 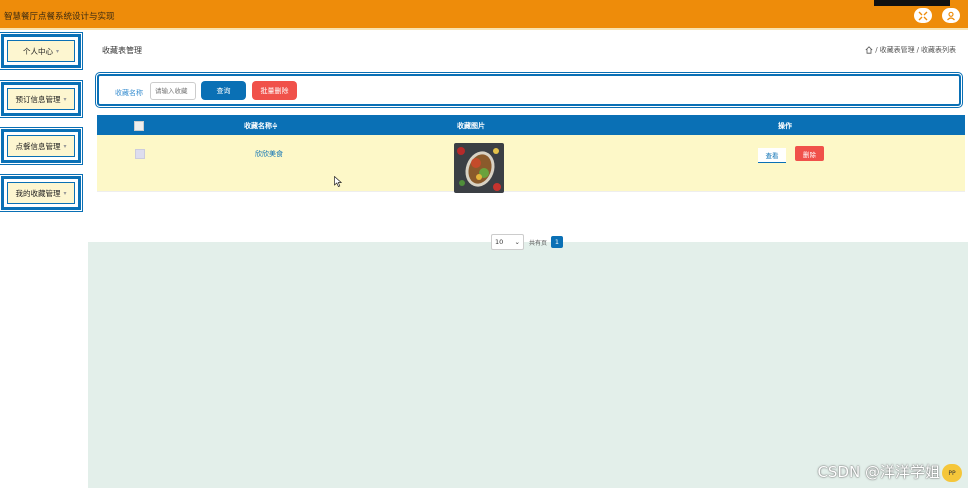 I want to click on search-form: 收藏名称 查询 批量删除, so click(x=529, y=90).